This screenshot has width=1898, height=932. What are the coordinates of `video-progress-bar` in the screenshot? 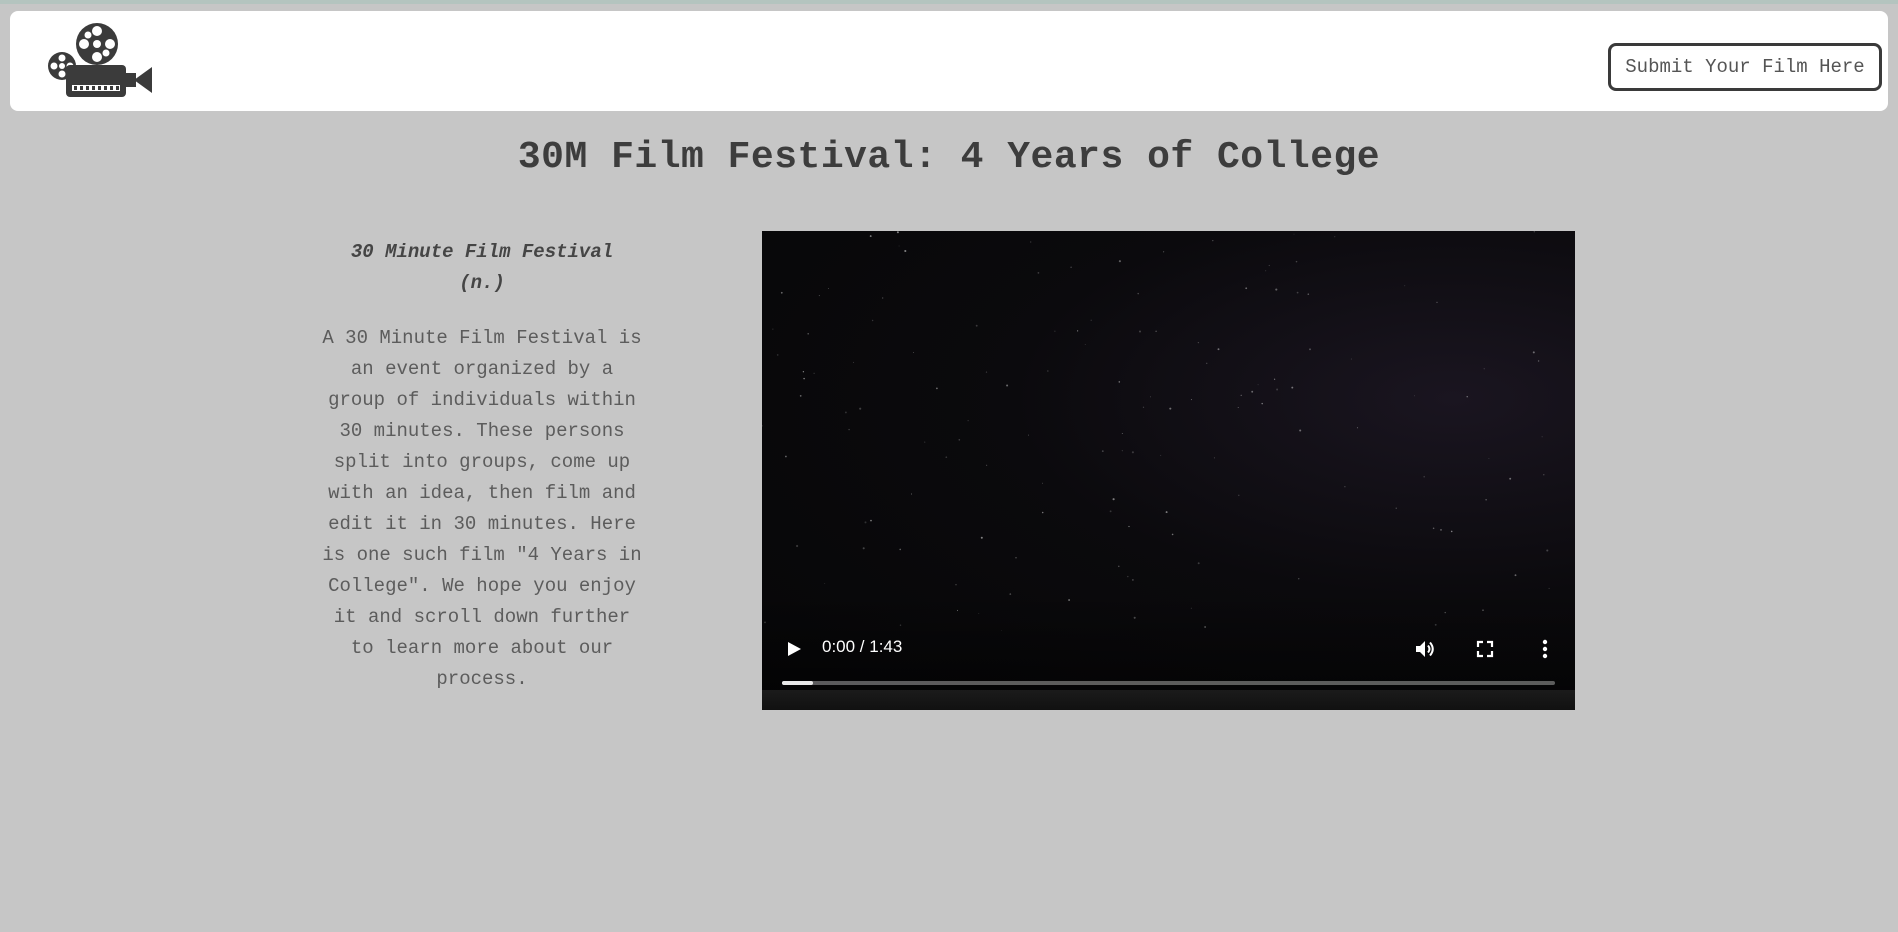 It's located at (1168, 683).